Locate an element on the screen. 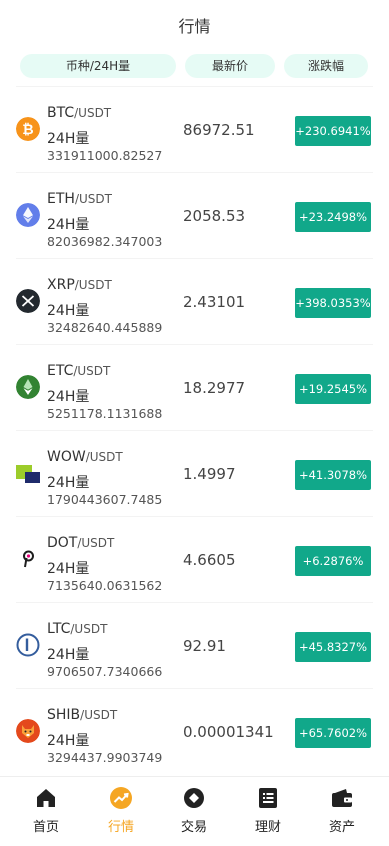 This screenshot has width=389, height=846. tab-label: 交易 is located at coordinates (193, 827).